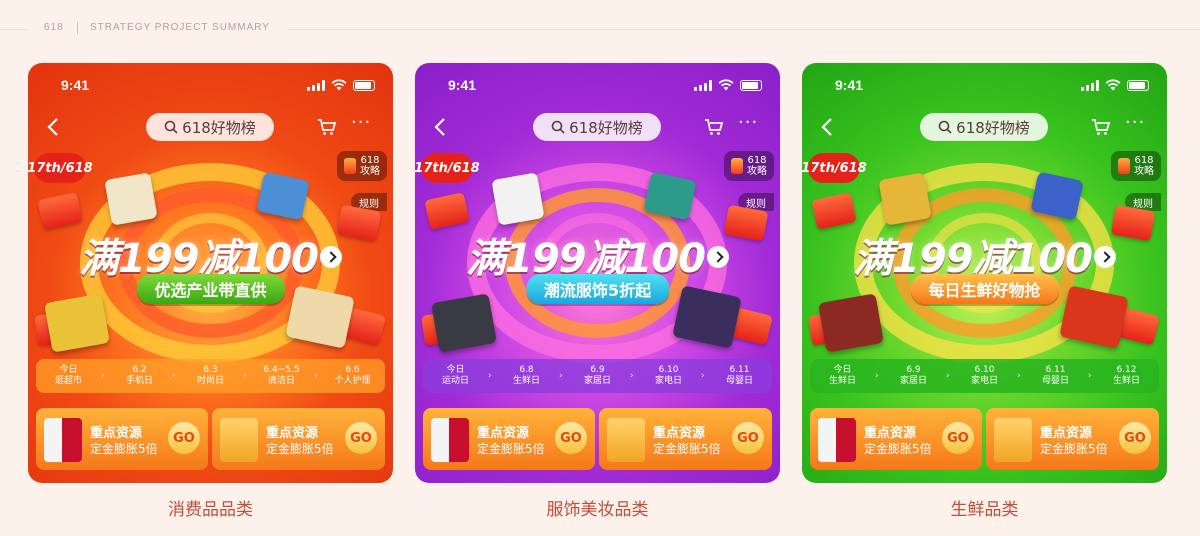  What do you see at coordinates (210, 381) in the screenshot?
I see `schedule-theme: 时尚日` at bounding box center [210, 381].